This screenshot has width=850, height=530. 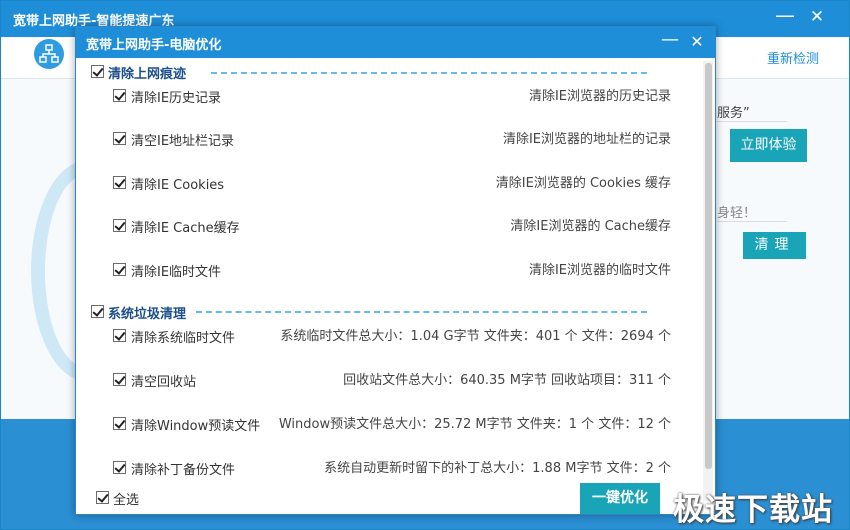 What do you see at coordinates (395, 42) in the screenshot?
I see `dialog-titlebar: 宽带上网助手-电脑优化 — ✕` at bounding box center [395, 42].